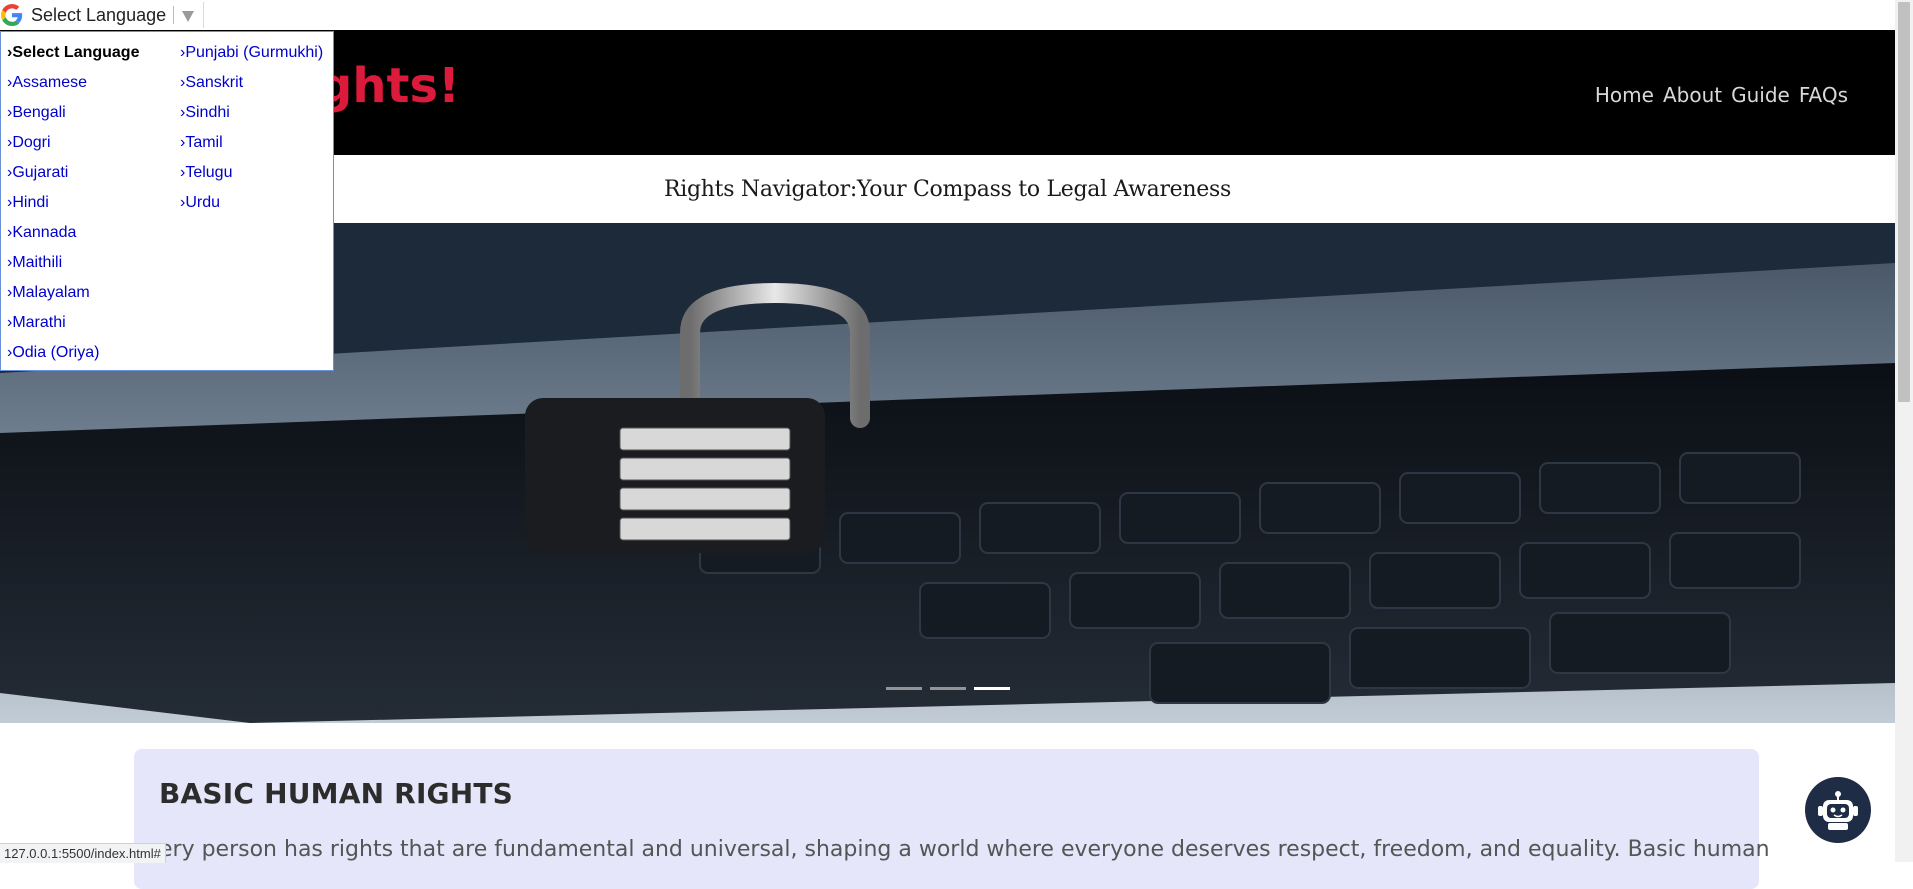 The width and height of the screenshot is (1913, 889). Describe the element at coordinates (255, 115) in the screenshot. I see `language-option: ›Sindhi` at that location.